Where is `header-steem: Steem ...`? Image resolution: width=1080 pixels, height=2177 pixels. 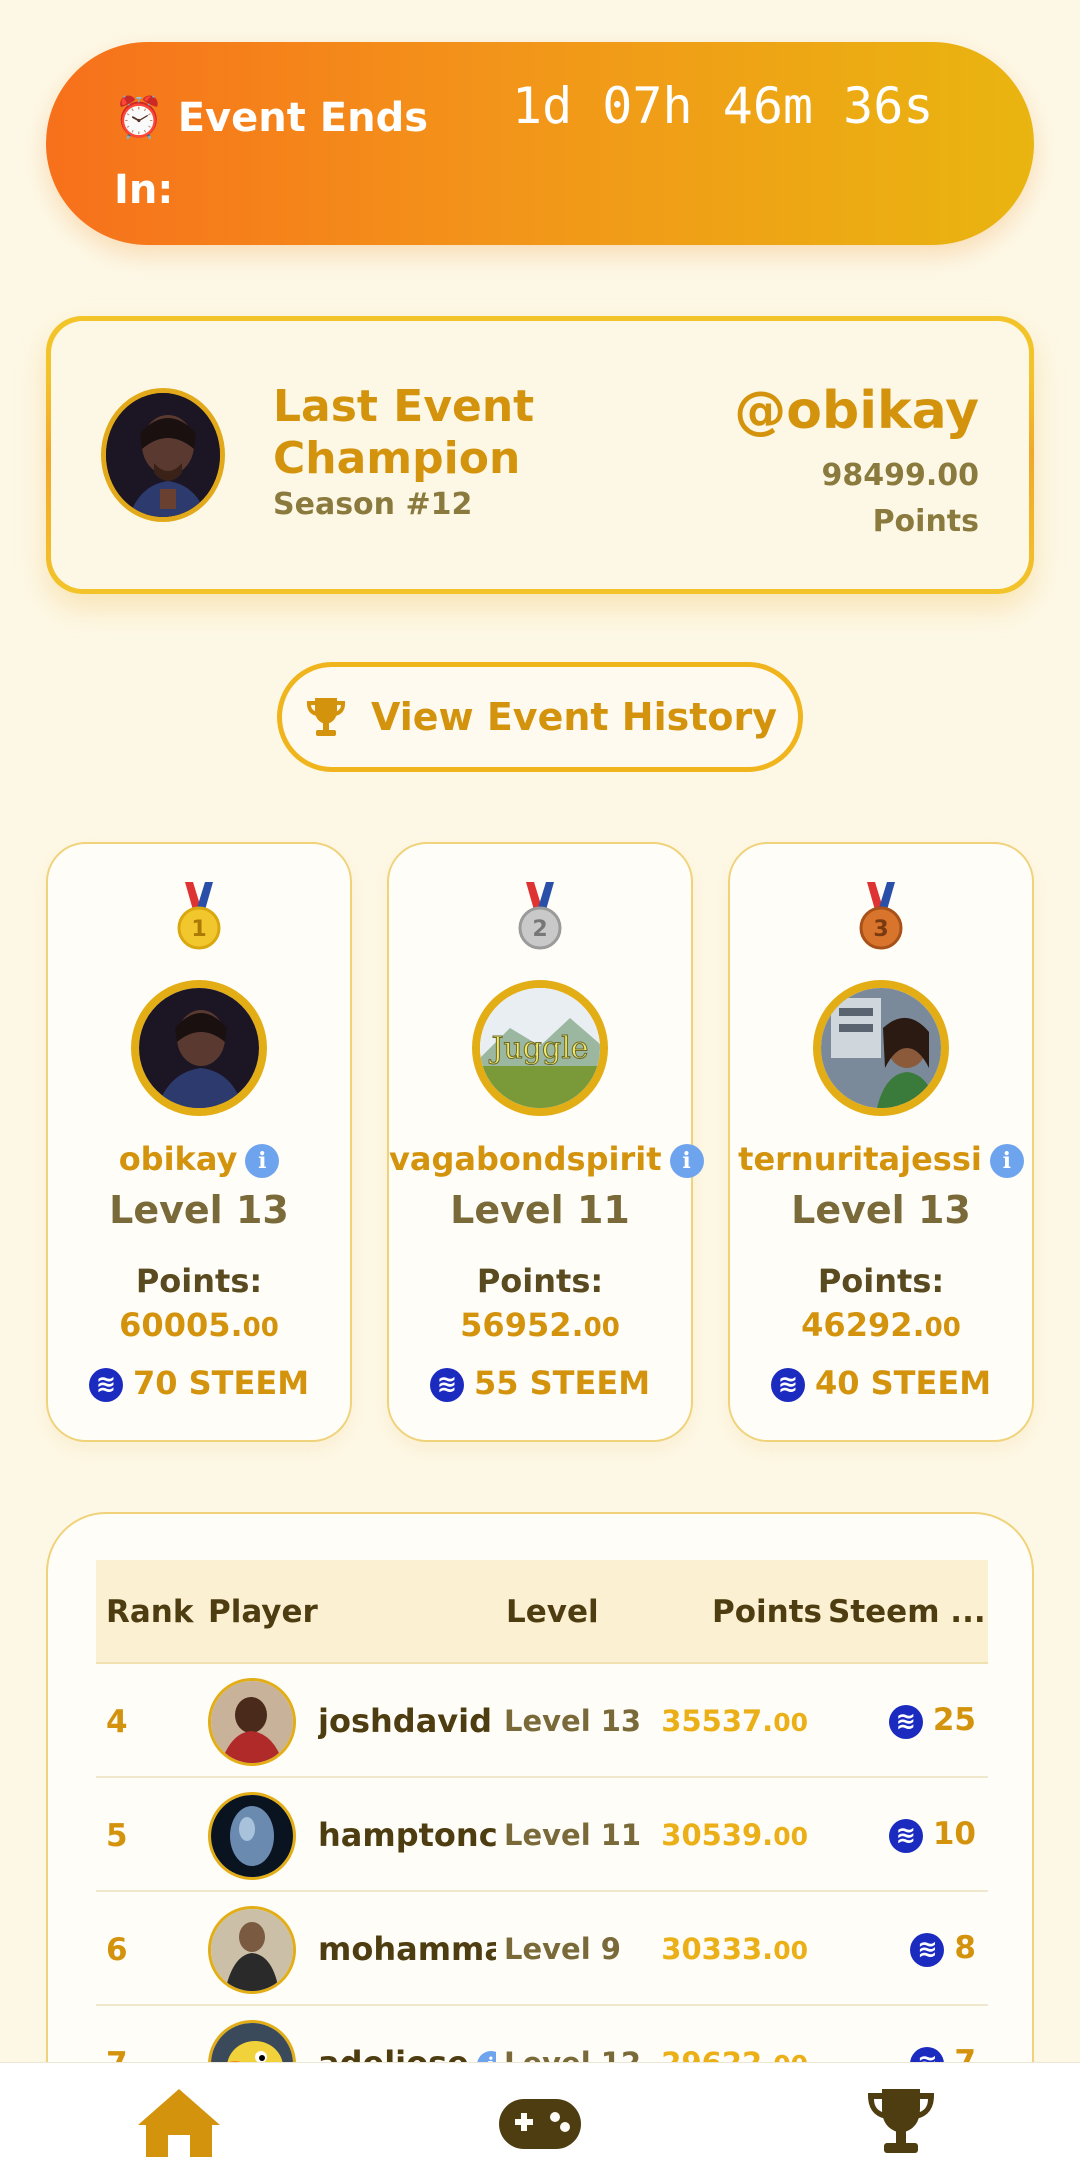 header-steem: Steem ... is located at coordinates (907, 1612).